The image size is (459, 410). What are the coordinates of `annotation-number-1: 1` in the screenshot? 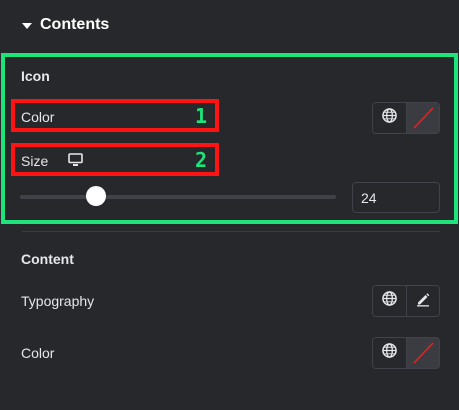 It's located at (201, 116).